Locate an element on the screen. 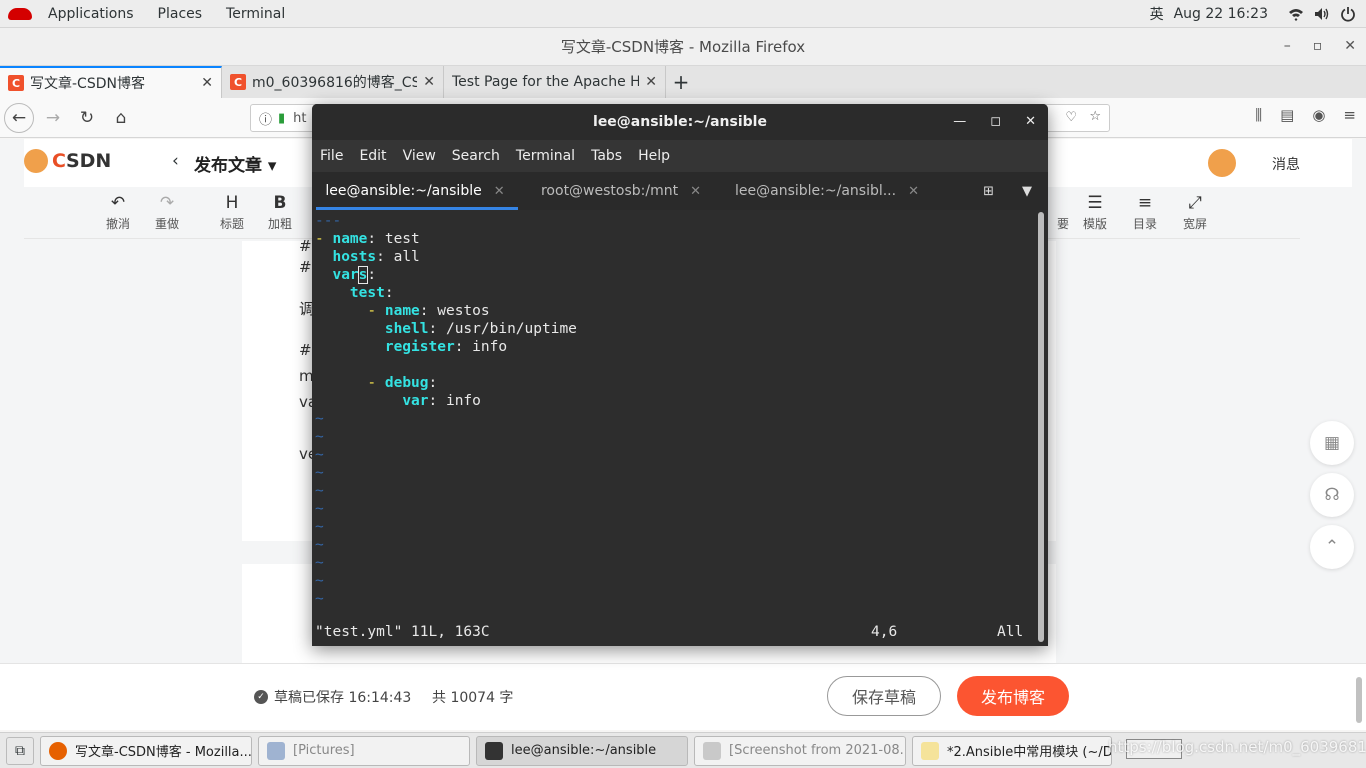 The width and height of the screenshot is (1366, 768). input-method-indicator: 英 is located at coordinates (1157, 14).